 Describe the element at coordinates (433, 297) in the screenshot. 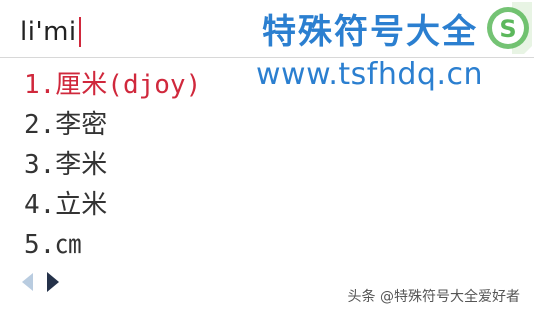

I see `attribution-text: 头条 @特殊符号大全爱好者` at that location.